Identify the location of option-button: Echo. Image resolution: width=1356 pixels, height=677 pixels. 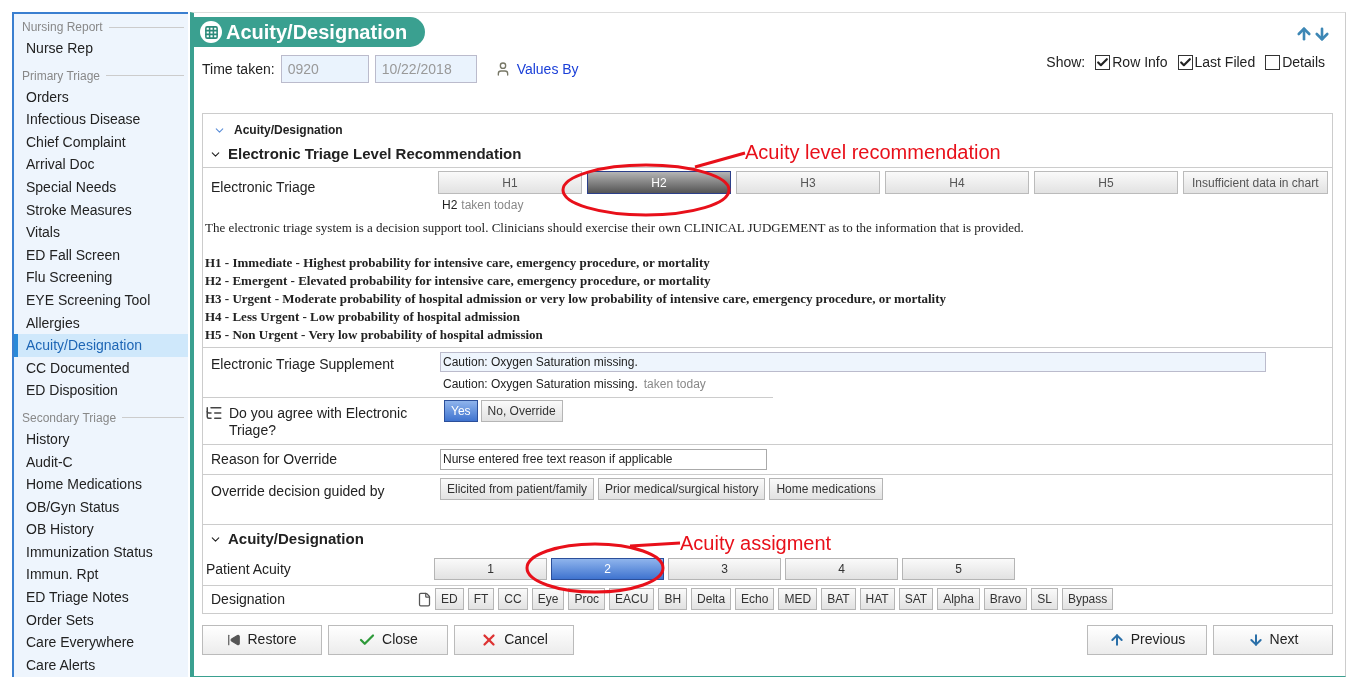
(755, 599).